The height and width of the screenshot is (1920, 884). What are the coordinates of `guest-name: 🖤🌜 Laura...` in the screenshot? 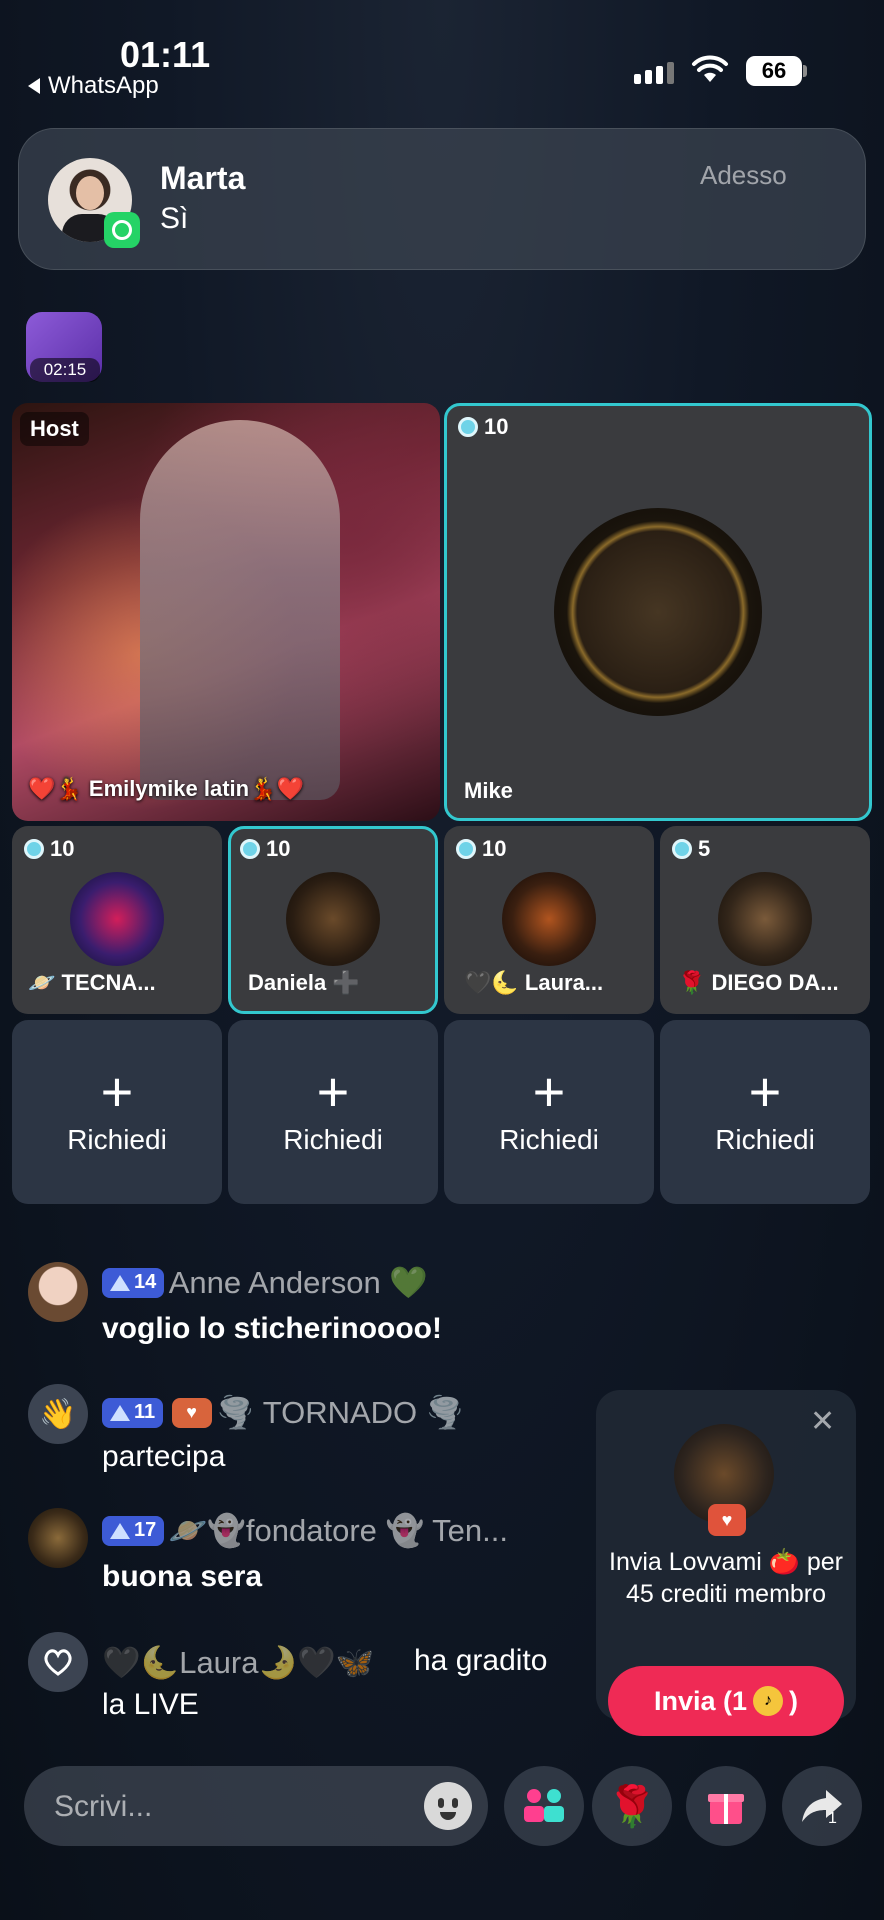 It's located at (534, 982).